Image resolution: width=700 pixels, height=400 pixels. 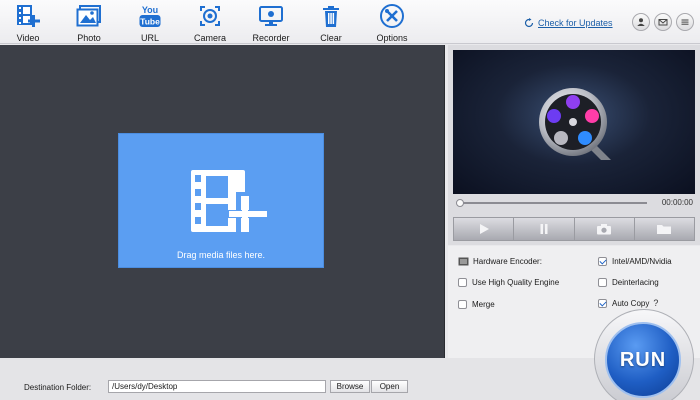 What do you see at coordinates (331, 16) in the screenshot?
I see `trash-icon` at bounding box center [331, 16].